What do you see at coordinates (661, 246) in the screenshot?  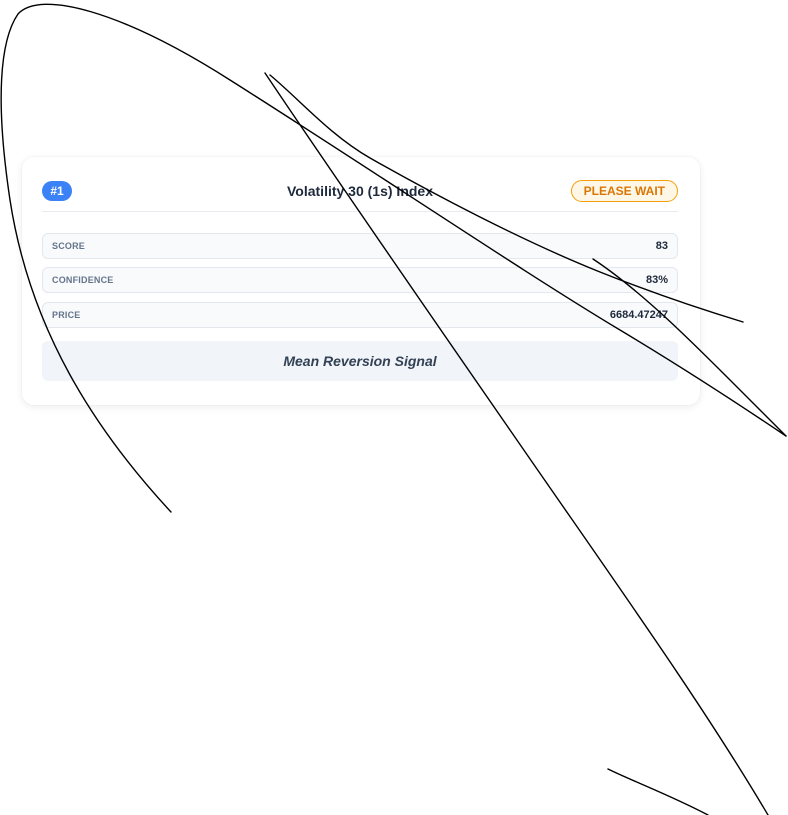 I see `metric-value: 83` at bounding box center [661, 246].